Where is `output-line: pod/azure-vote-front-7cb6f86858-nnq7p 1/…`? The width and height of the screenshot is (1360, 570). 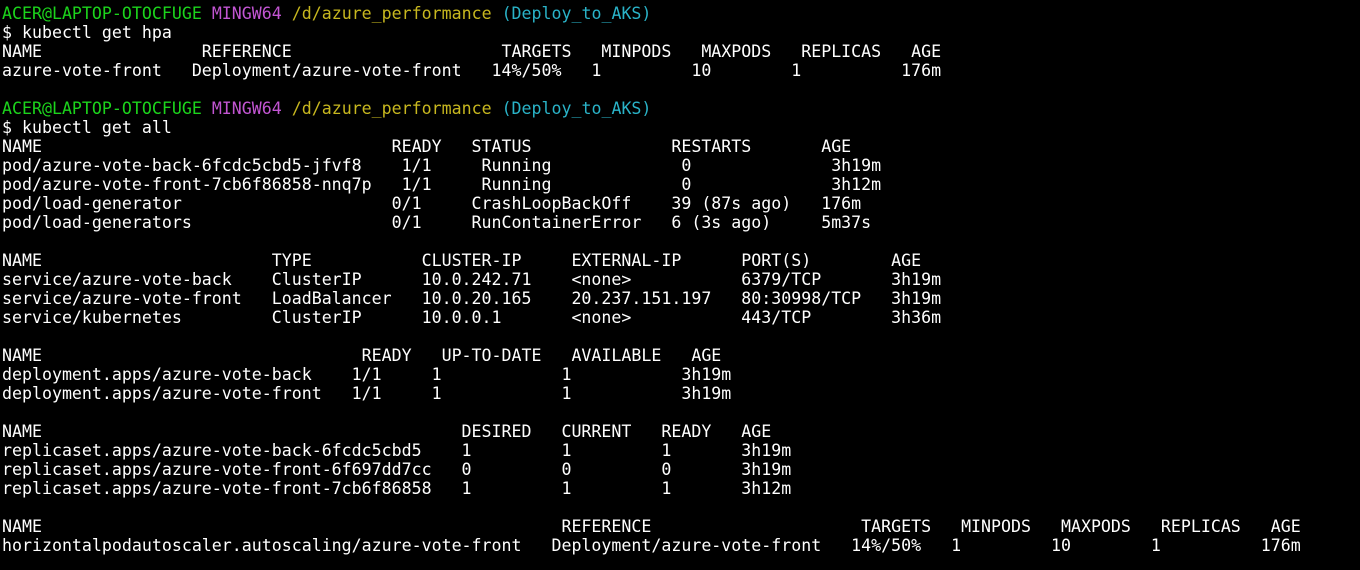 output-line: pod/azure-vote-front-7cb6f86858-nnq7p 1/… is located at coordinates (442, 184).